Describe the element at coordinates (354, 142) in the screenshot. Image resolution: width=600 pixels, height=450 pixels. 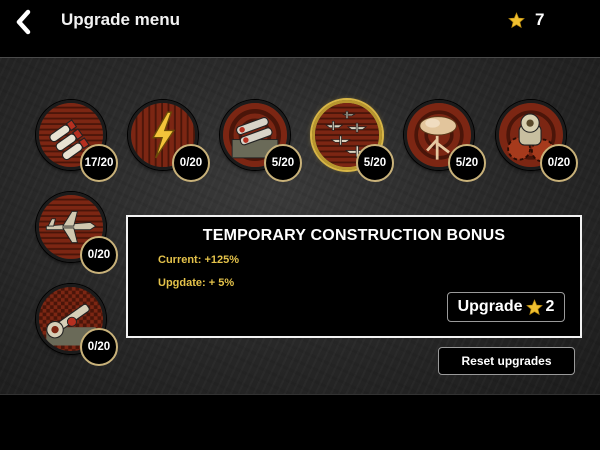
I see `upgrade-slot-aircraft: 5/20` at that location.